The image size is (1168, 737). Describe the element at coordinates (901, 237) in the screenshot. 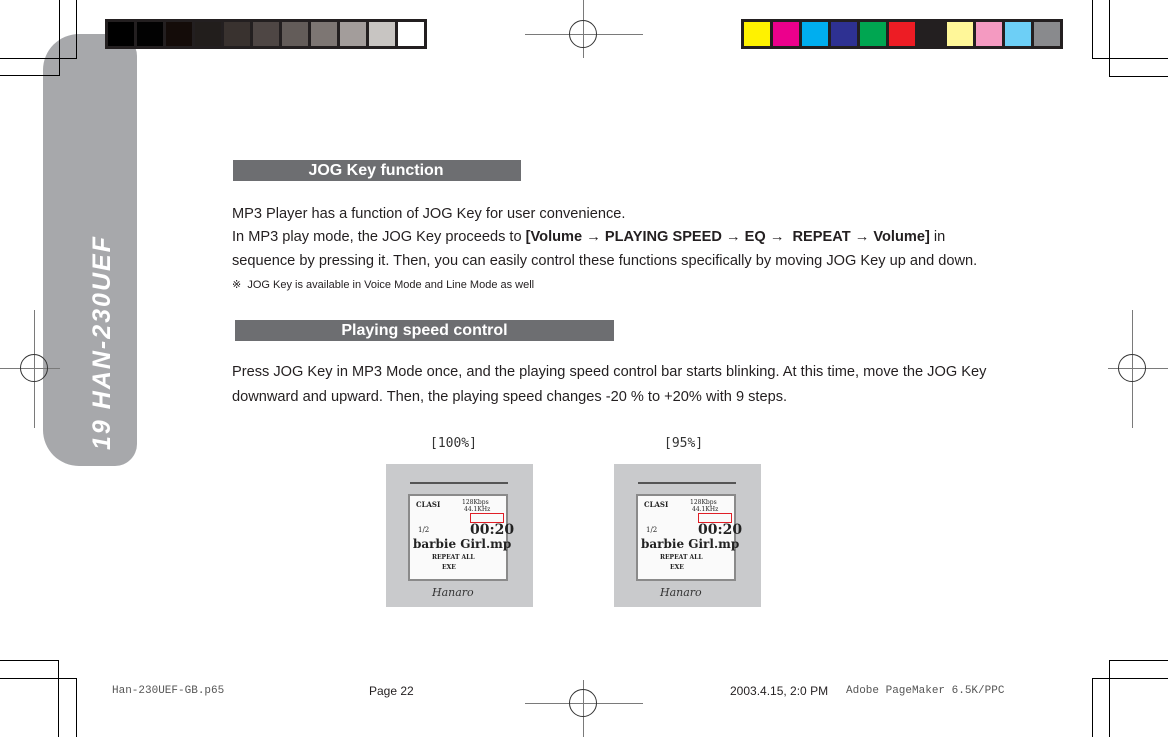

I see `sequence-item: Volume]` at that location.